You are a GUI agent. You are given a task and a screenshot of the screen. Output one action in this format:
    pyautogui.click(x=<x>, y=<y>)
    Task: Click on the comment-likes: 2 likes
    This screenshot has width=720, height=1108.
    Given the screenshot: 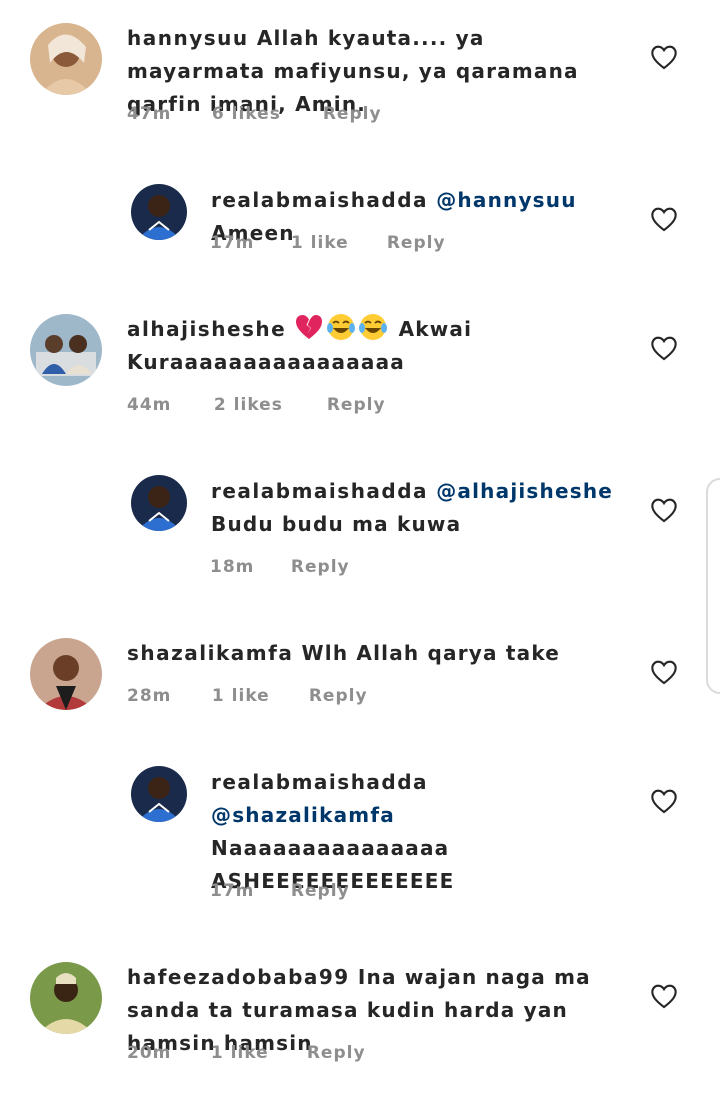 What is the action you would take?
    pyautogui.click(x=267, y=405)
    